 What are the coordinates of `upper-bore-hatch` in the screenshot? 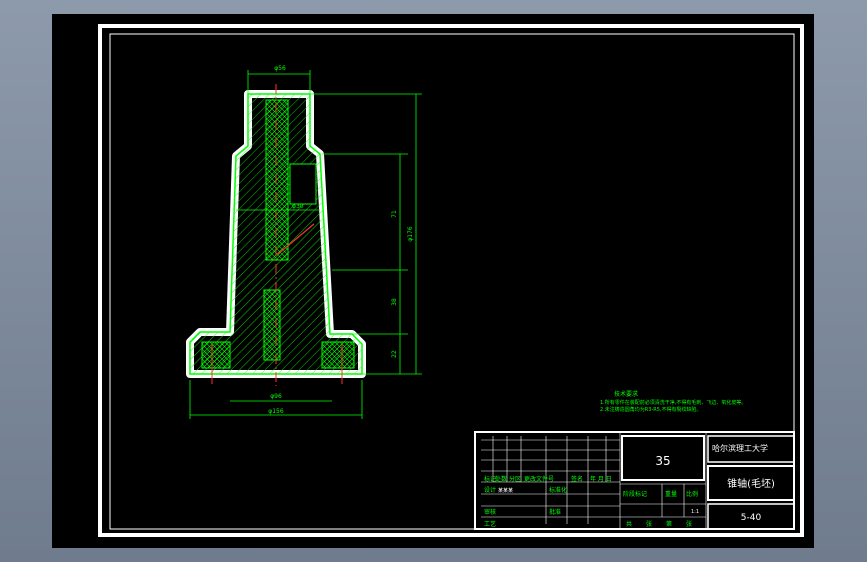 It's located at (277, 180).